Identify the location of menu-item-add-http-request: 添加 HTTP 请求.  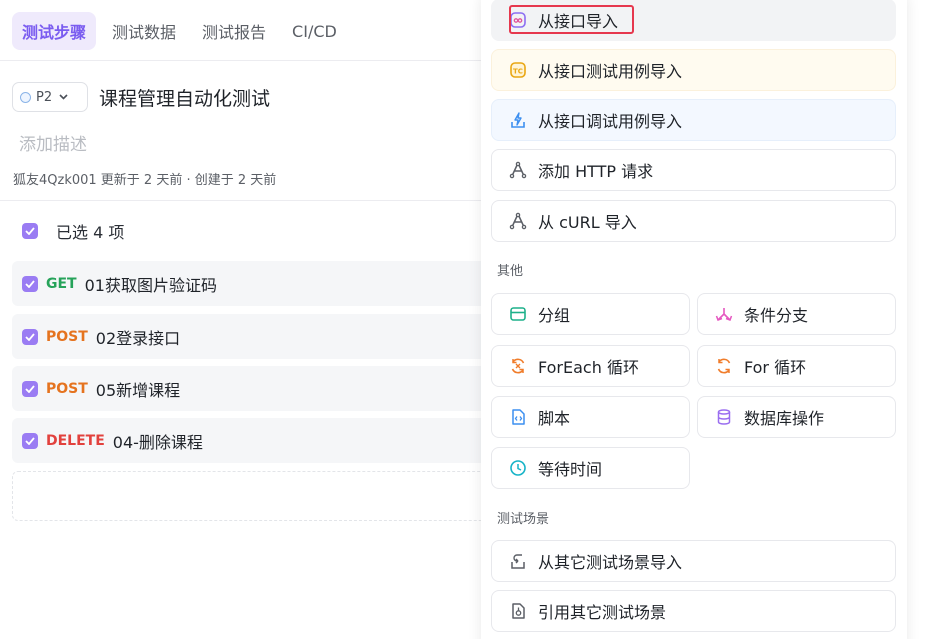
(693, 170).